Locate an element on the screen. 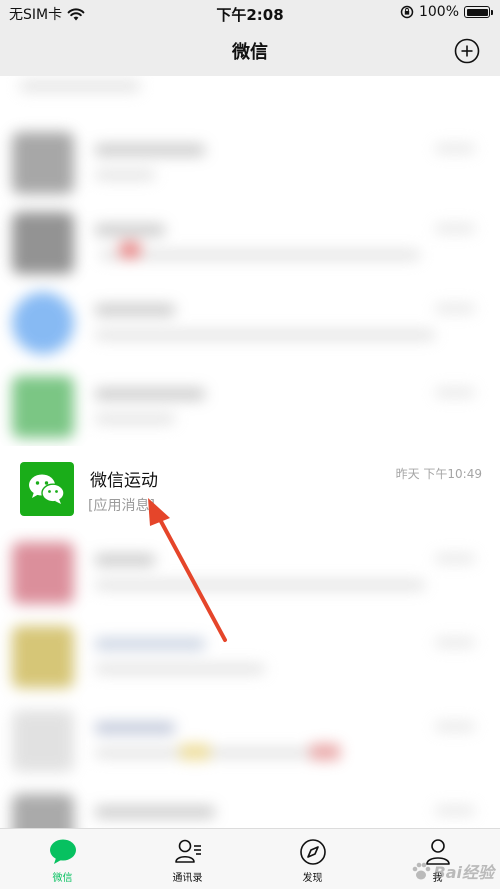 The width and height of the screenshot is (500, 889). wechat-logo-icon is located at coordinates (47, 489).